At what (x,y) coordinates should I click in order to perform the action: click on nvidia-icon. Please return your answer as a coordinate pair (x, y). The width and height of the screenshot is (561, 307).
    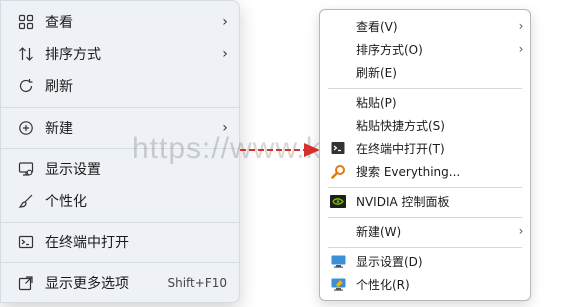
    Looking at the image, I should click on (338, 201).